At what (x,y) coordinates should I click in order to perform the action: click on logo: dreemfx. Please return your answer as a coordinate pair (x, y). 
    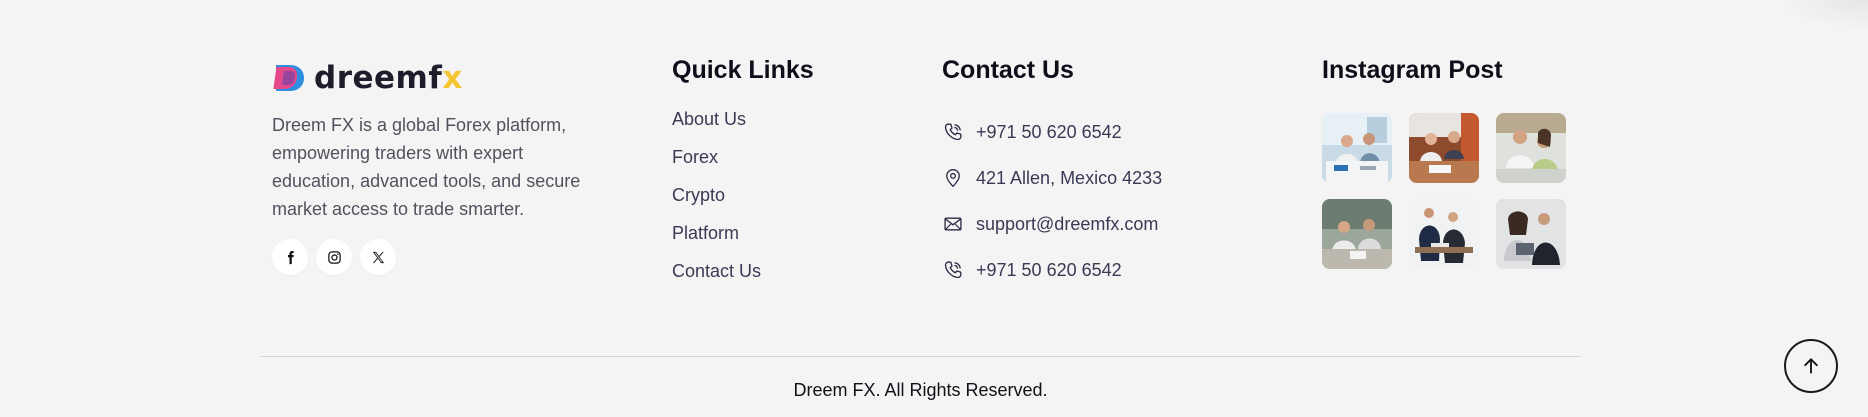
    Looking at the image, I should click on (432, 78).